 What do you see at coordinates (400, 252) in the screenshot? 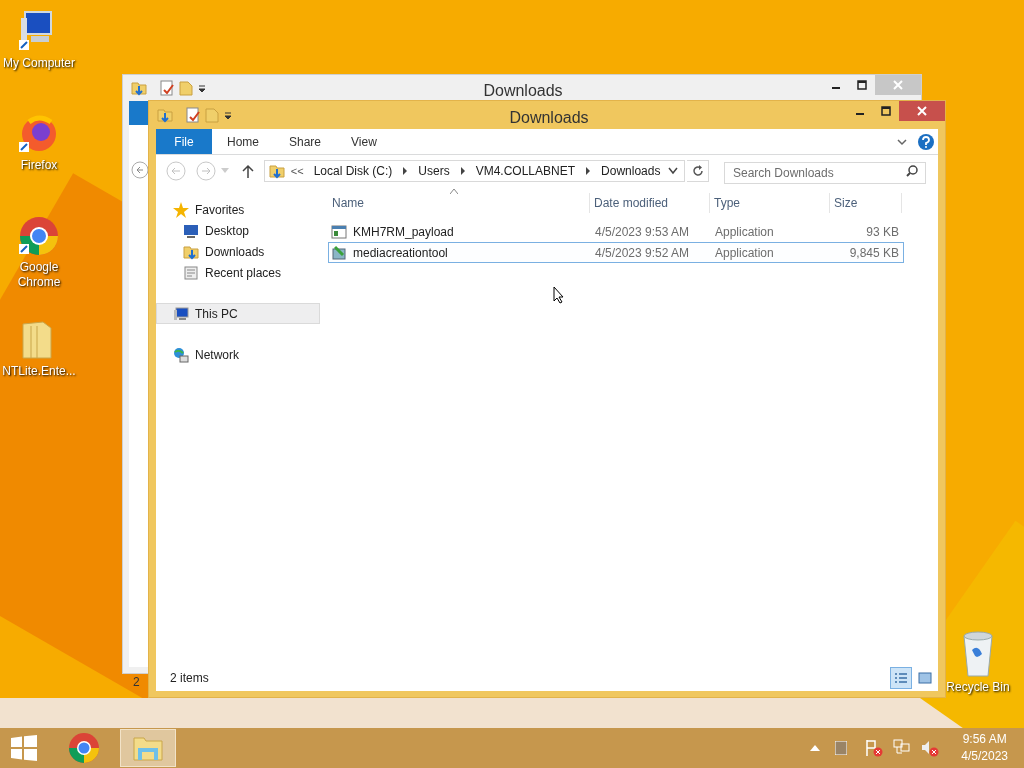
I see `file-name: mediacreationtool` at bounding box center [400, 252].